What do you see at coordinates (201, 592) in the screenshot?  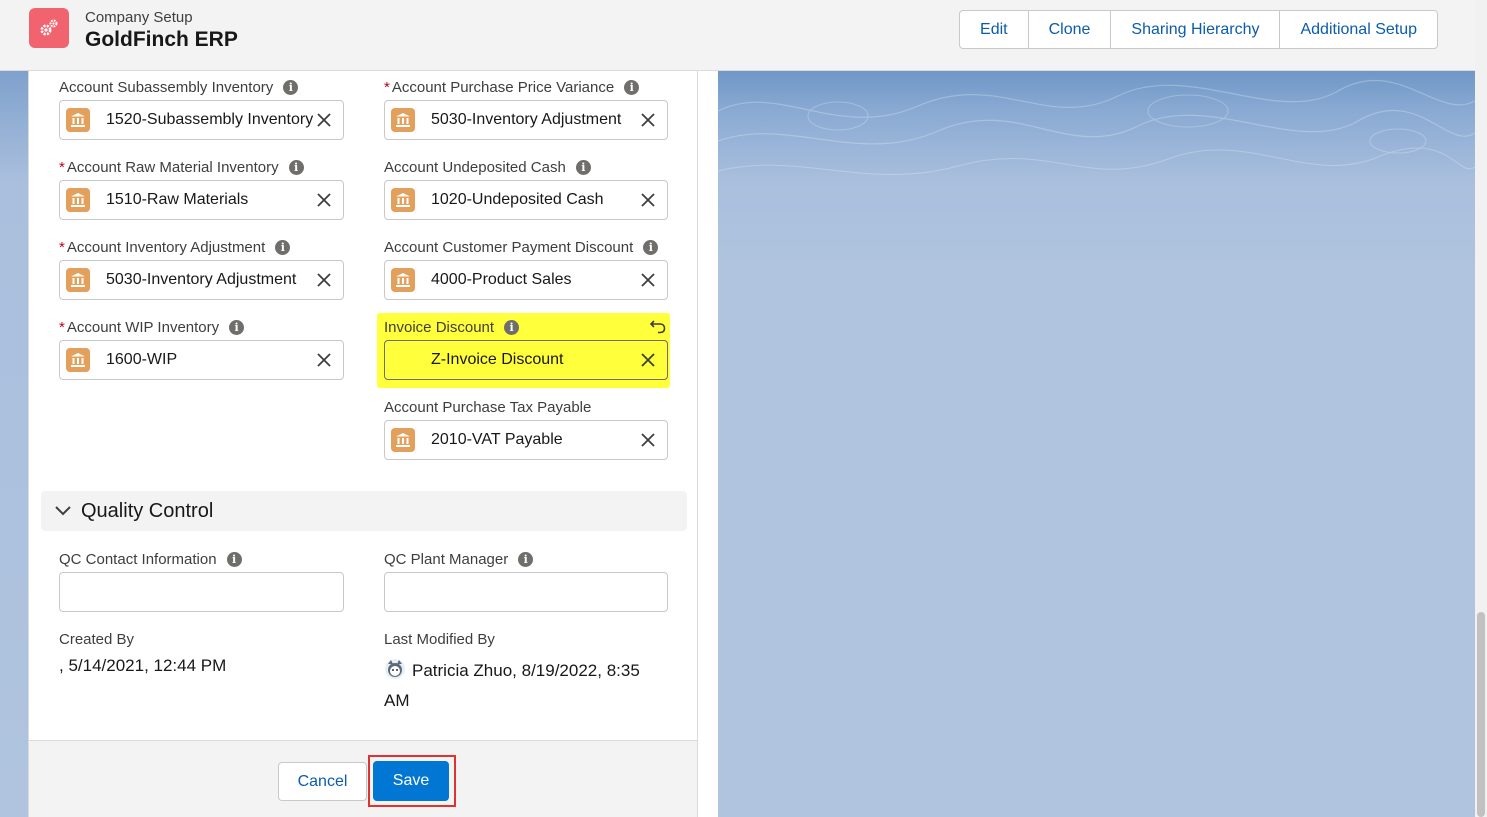 I see `qc-contact-input` at bounding box center [201, 592].